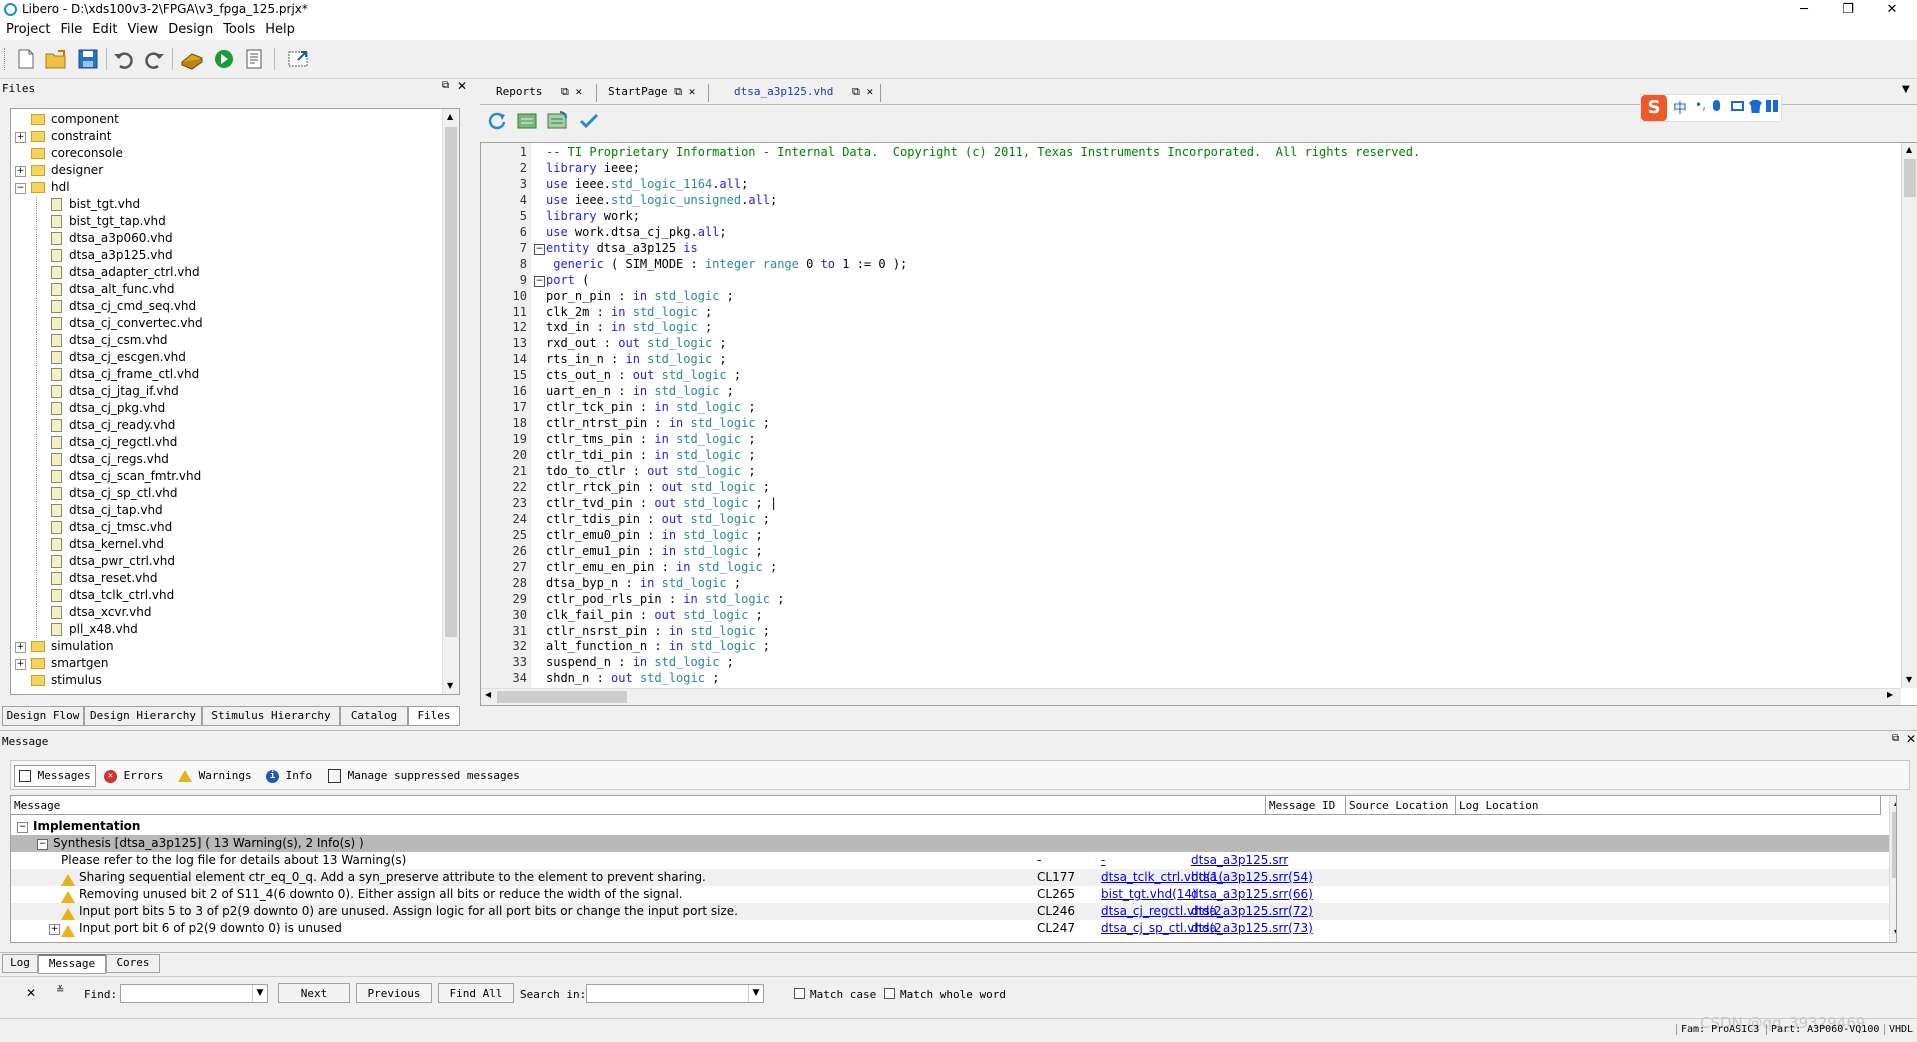 The height and width of the screenshot is (1042, 1917). I want to click on editor-hscroll-thumb, so click(562, 697).